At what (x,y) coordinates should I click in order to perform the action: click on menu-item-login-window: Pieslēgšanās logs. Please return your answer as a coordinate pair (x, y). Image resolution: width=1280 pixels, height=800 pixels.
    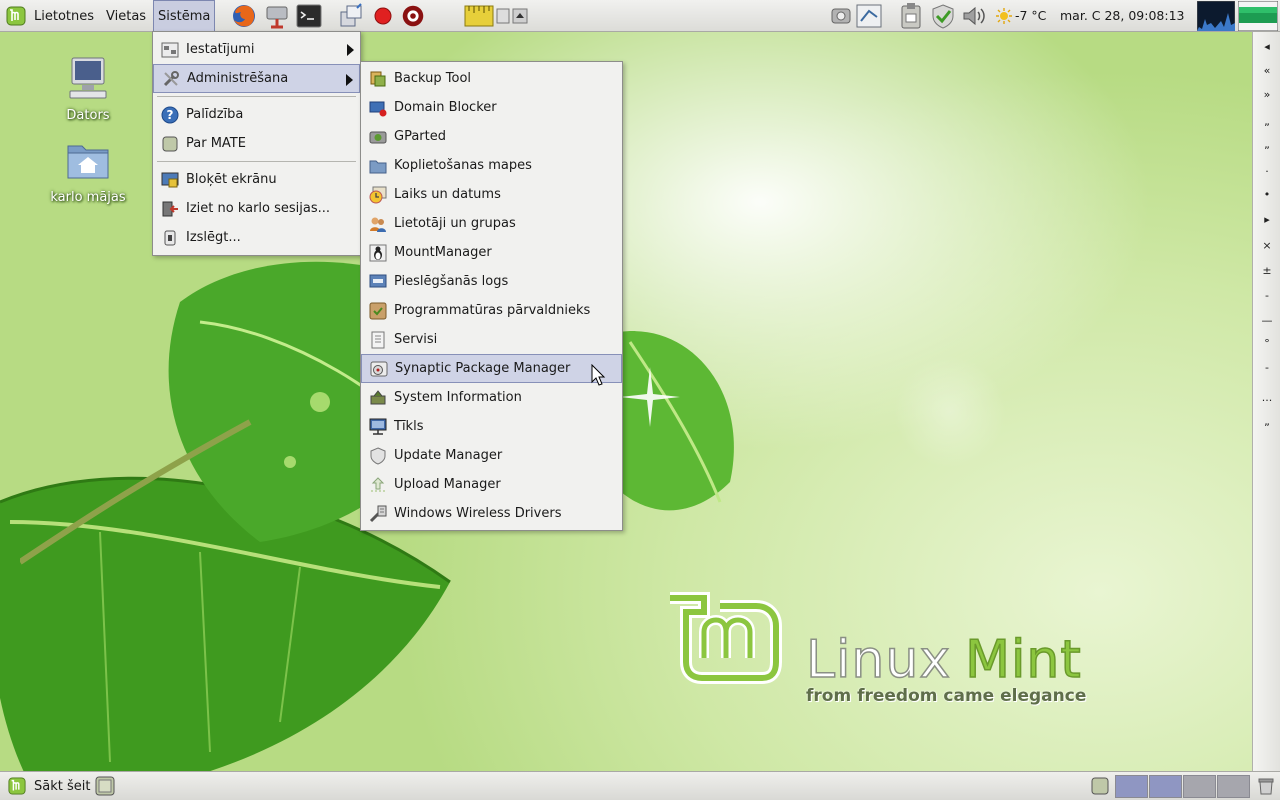
    Looking at the image, I should click on (491, 281).